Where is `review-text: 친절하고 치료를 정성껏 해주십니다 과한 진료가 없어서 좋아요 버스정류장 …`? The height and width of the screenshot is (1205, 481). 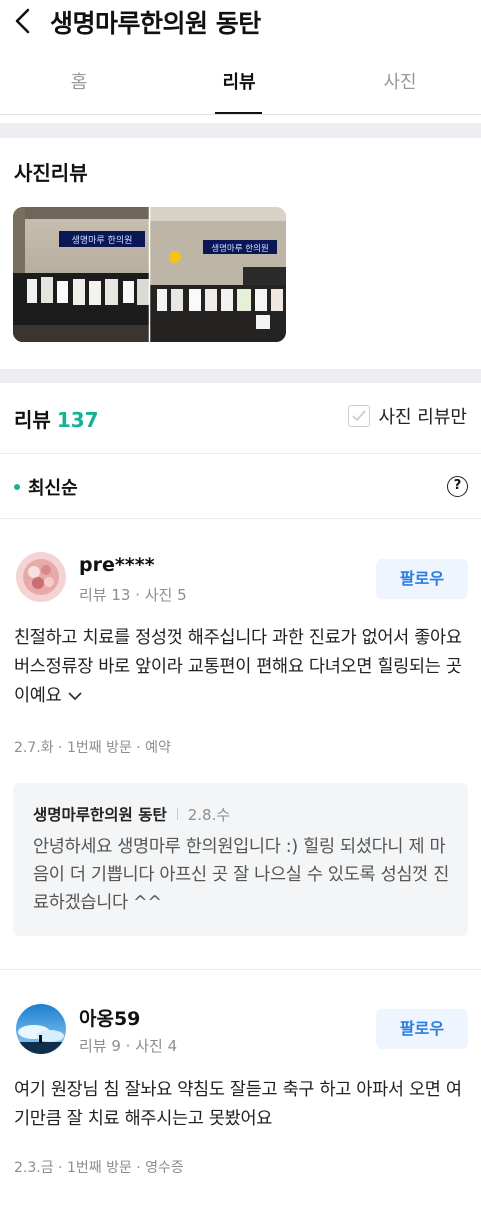 review-text: 친절하고 치료를 정성껏 해주십니다 과한 진료가 없어서 좋아요 버스정류장 … is located at coordinates (244, 667).